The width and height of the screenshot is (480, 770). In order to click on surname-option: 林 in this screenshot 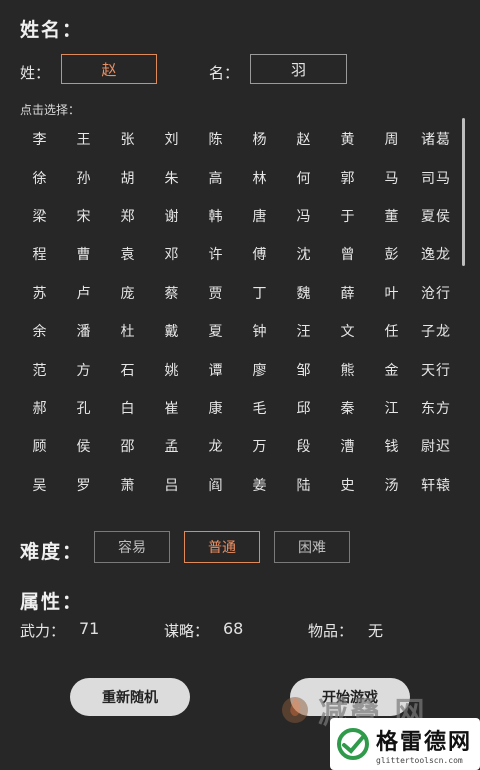, I will do `click(260, 177)`.